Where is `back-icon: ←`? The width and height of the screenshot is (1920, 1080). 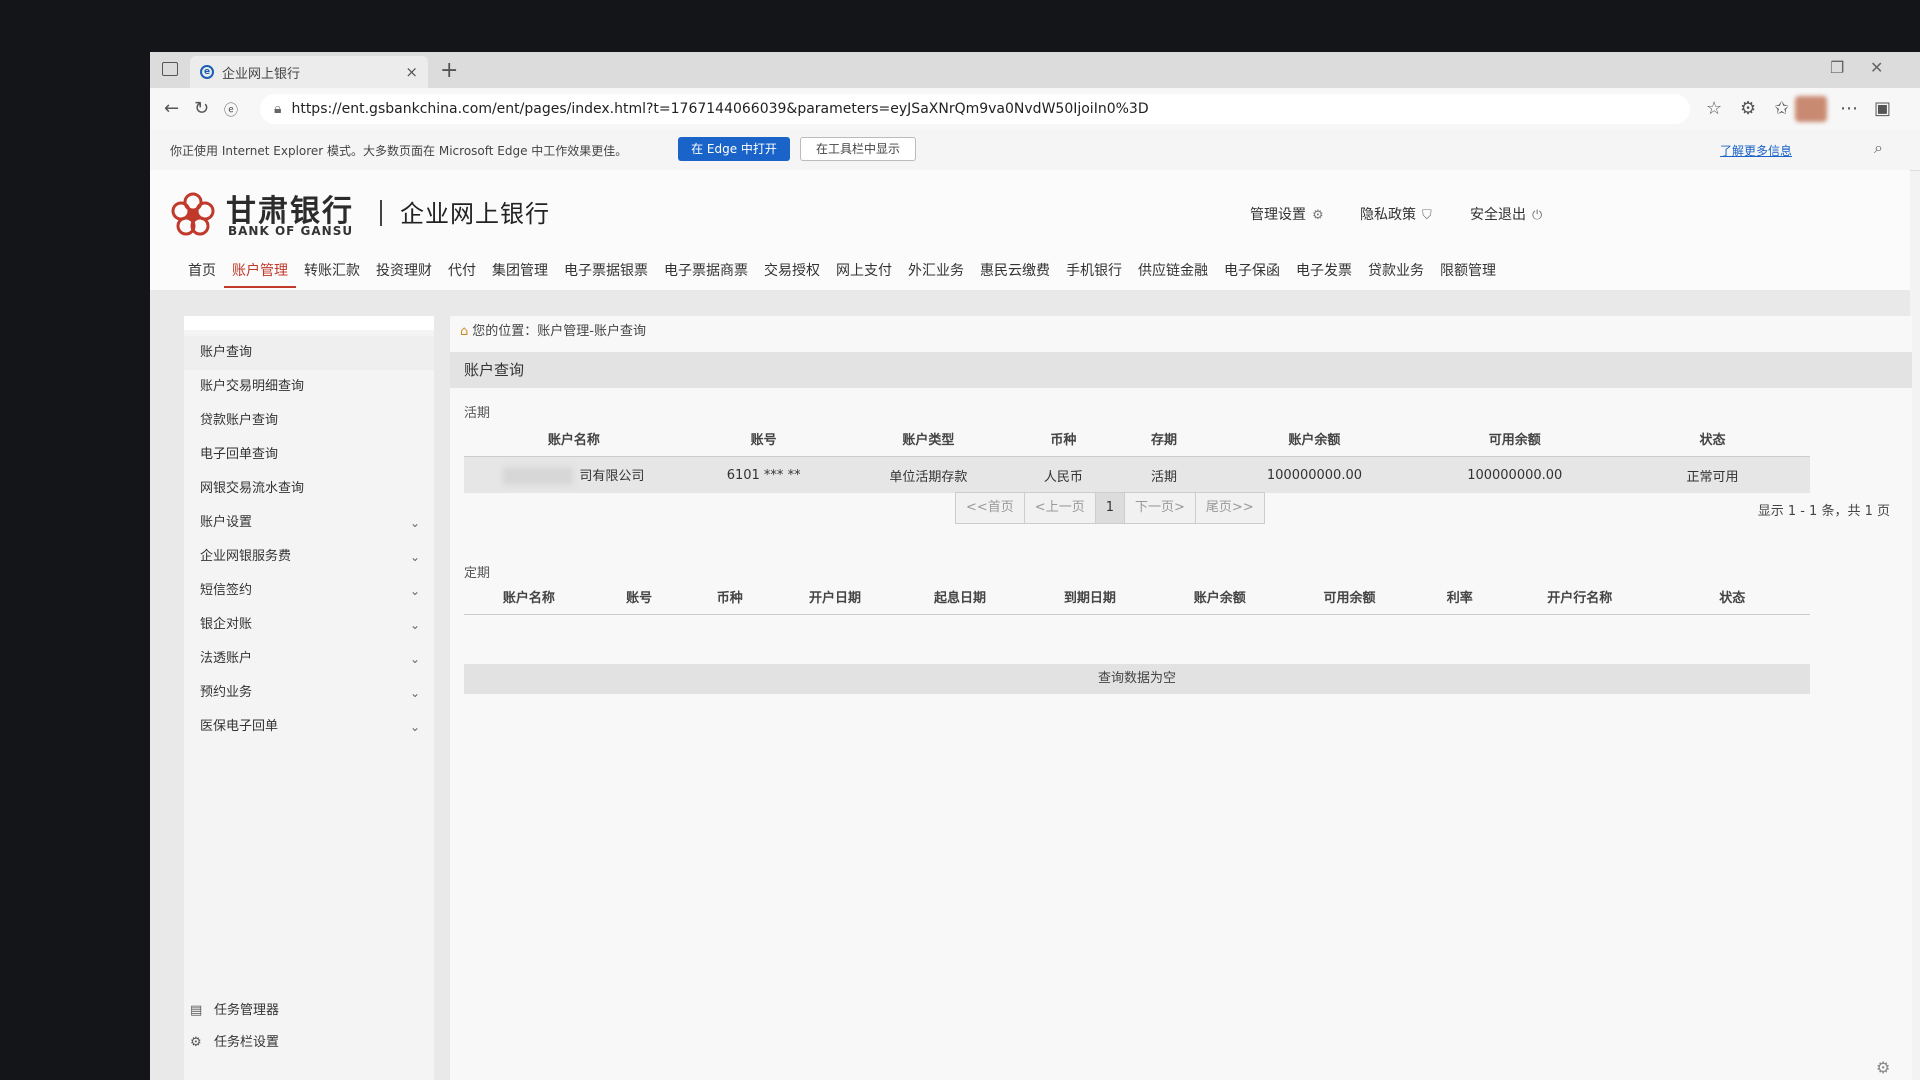
back-icon: ← is located at coordinates (171, 108).